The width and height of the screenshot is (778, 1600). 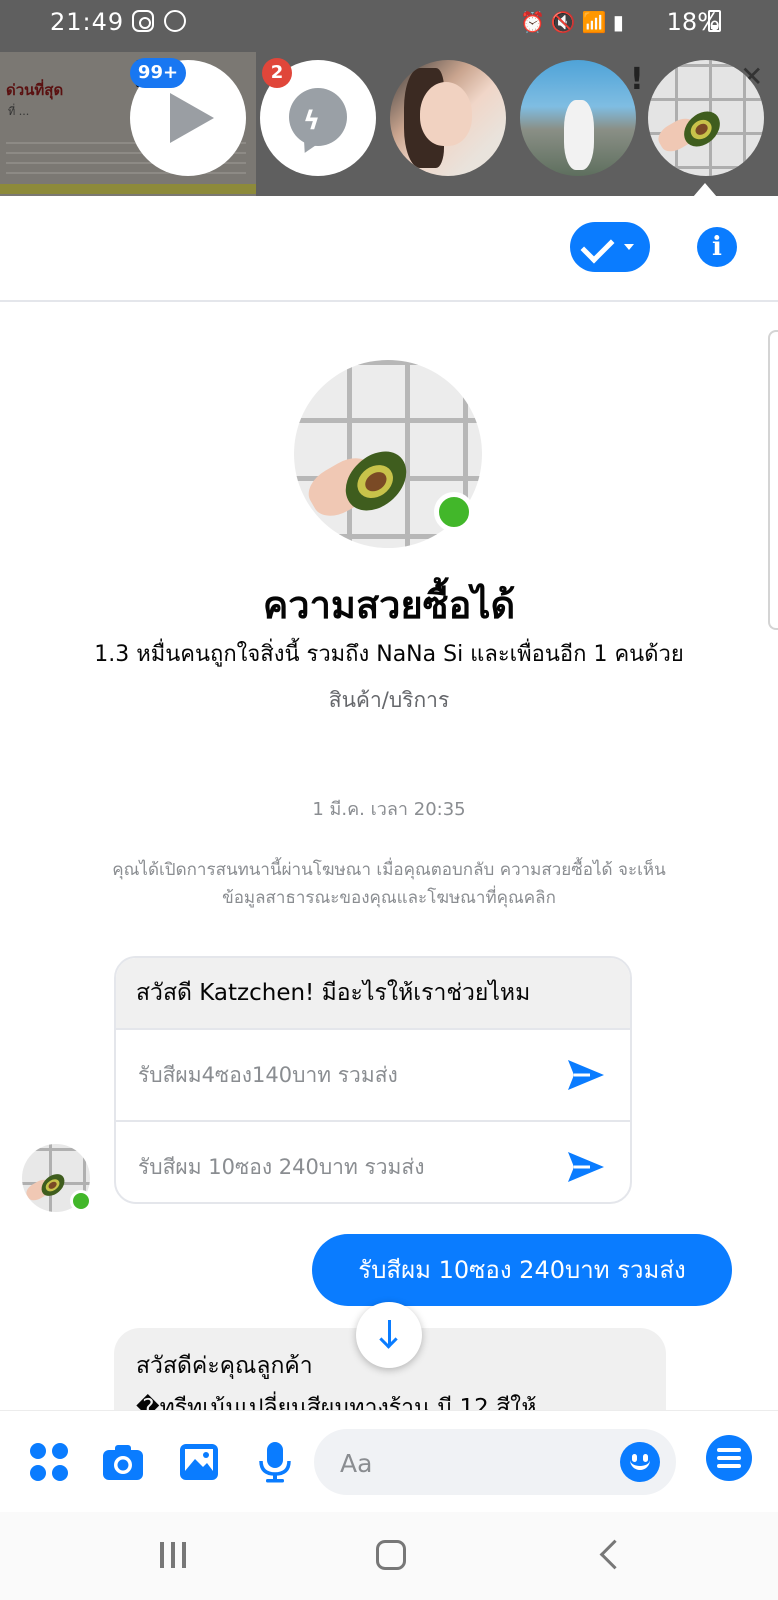 I want to click on menu-icon, so click(x=729, y=1458).